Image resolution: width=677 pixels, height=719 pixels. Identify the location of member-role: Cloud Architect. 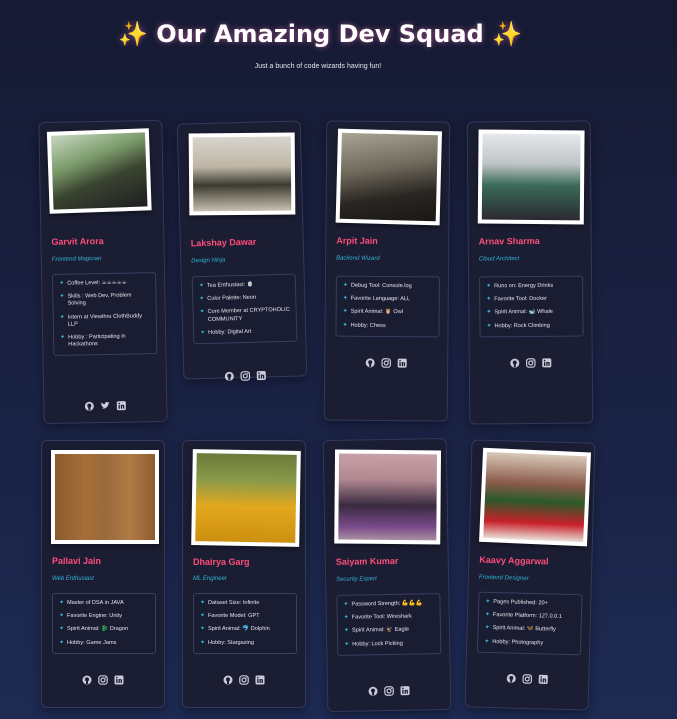
(499, 259).